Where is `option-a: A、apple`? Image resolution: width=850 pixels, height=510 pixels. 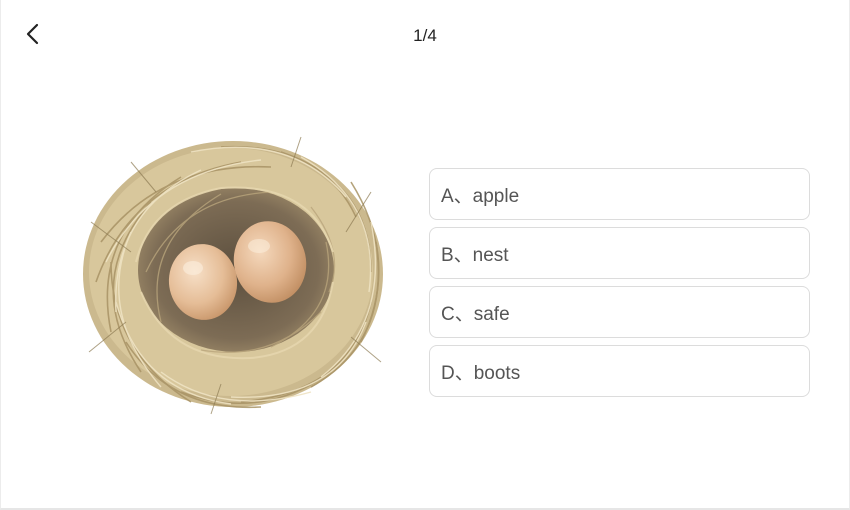 option-a: A、apple is located at coordinates (619, 194).